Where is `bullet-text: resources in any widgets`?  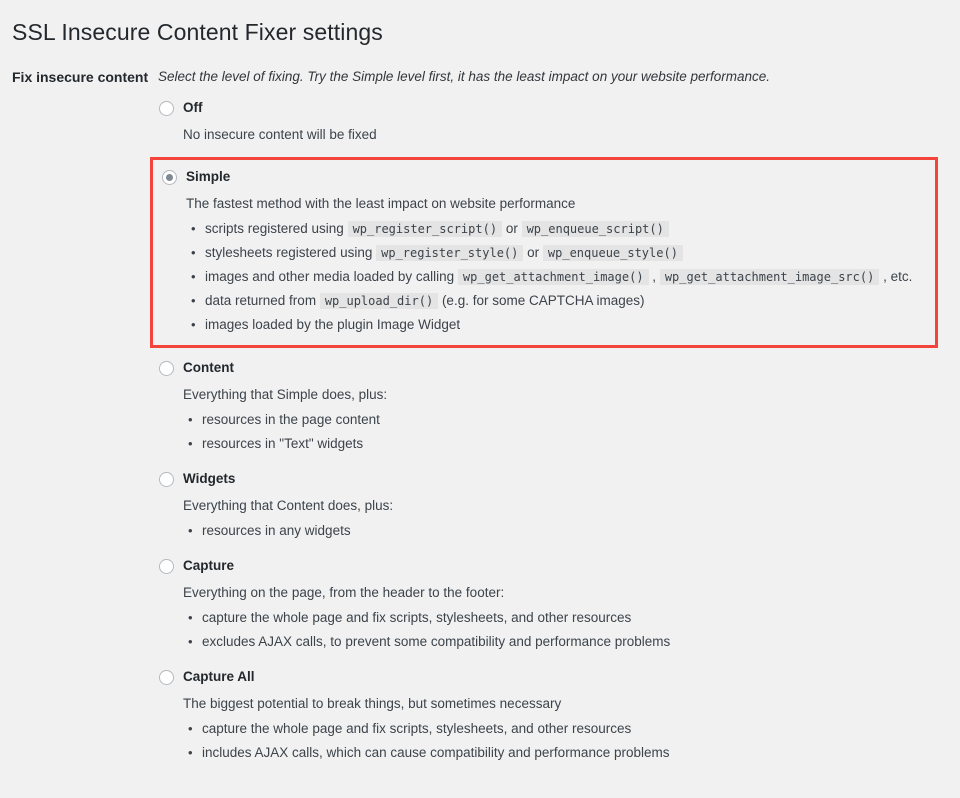
bullet-text: resources in any widgets is located at coordinates (276, 530).